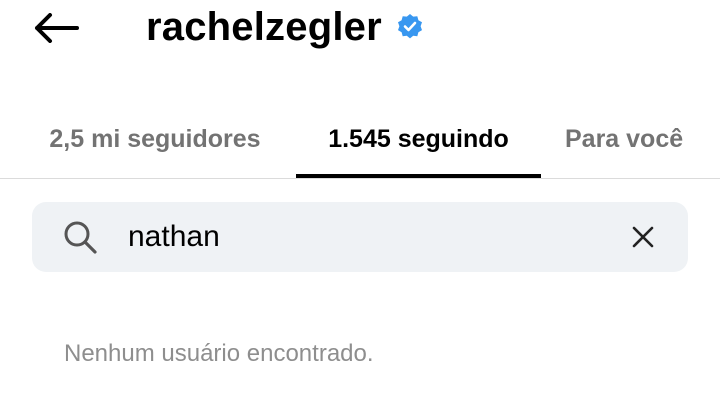  Describe the element at coordinates (638, 139) in the screenshot. I see `tab-for-you: Para você` at that location.